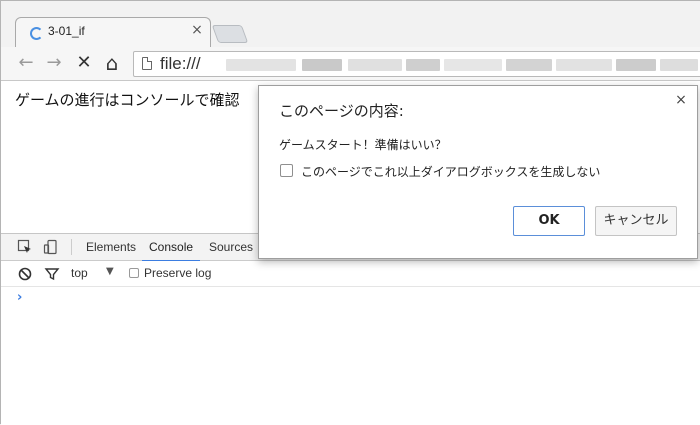 The width and height of the screenshot is (700, 425). I want to click on address-bar: file:///, so click(416, 64).